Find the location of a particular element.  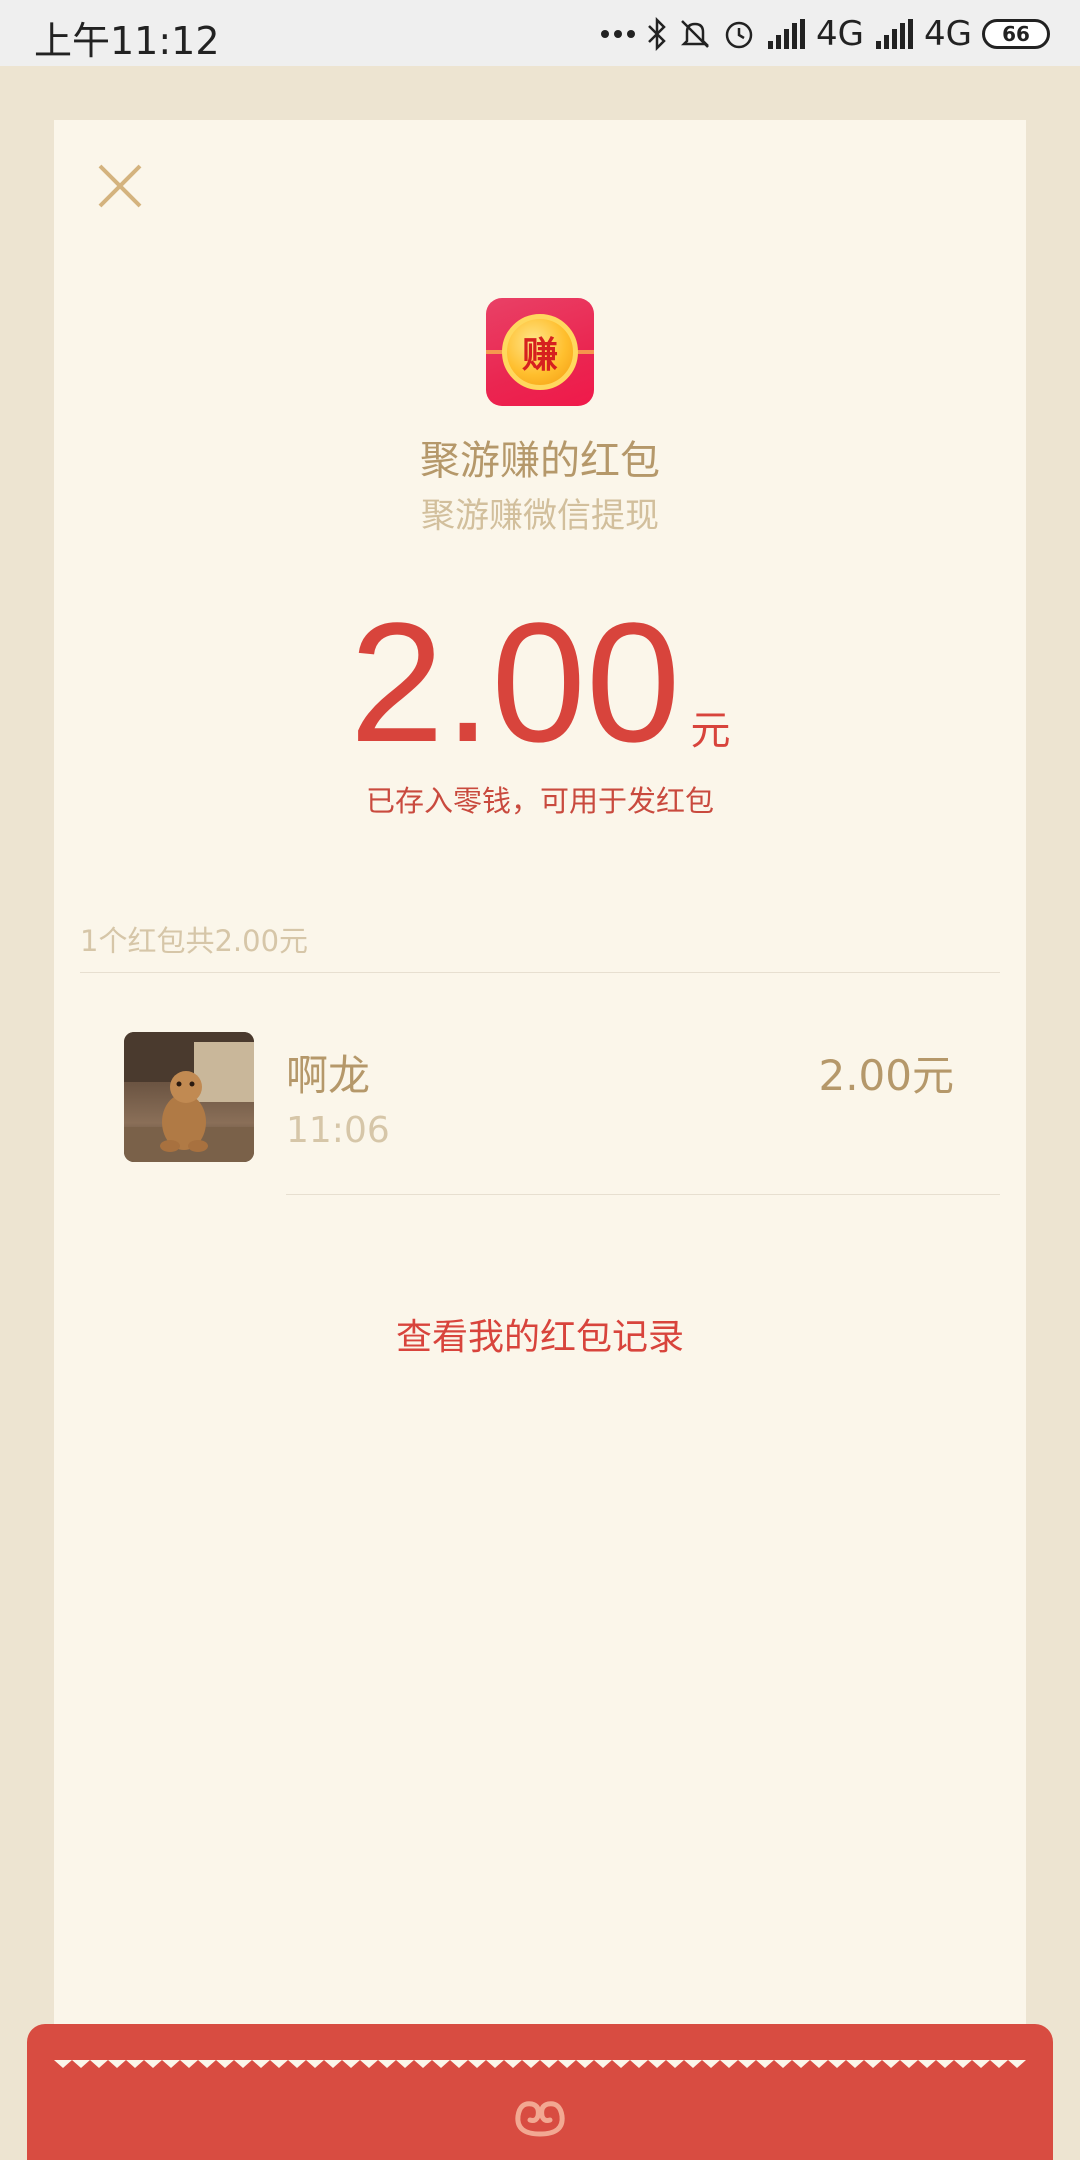

packet-summary: 1个红包共2.00元 is located at coordinates (194, 941).